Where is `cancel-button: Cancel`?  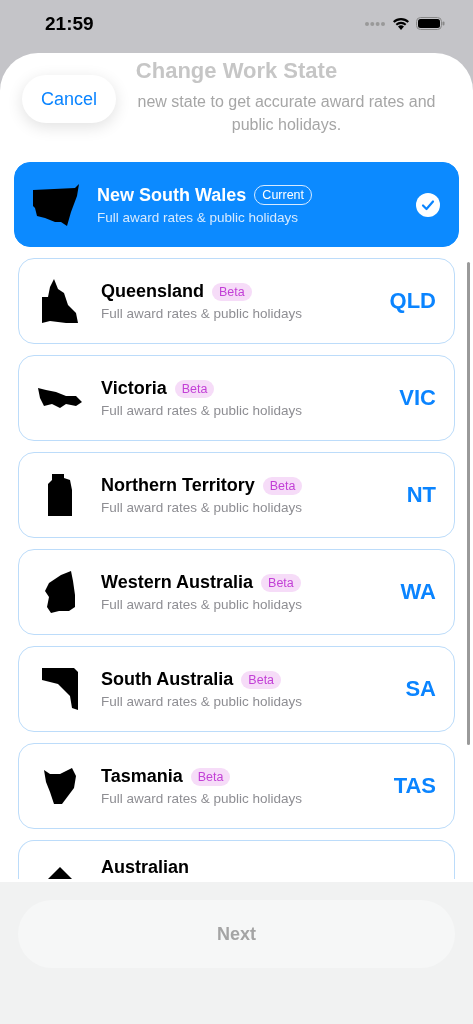
cancel-button: Cancel is located at coordinates (69, 99).